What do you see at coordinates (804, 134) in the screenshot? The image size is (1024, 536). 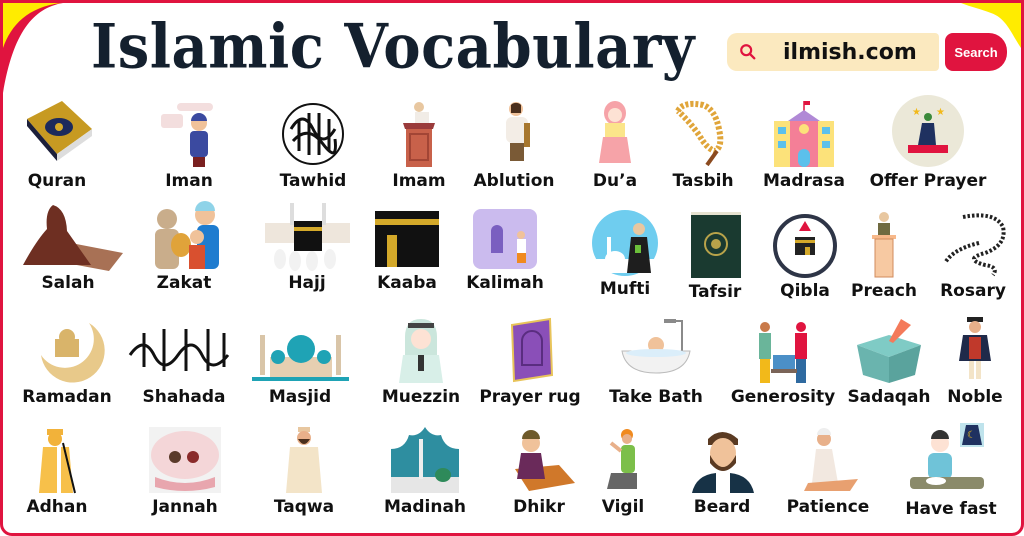 I see `school-building-icon` at bounding box center [804, 134].